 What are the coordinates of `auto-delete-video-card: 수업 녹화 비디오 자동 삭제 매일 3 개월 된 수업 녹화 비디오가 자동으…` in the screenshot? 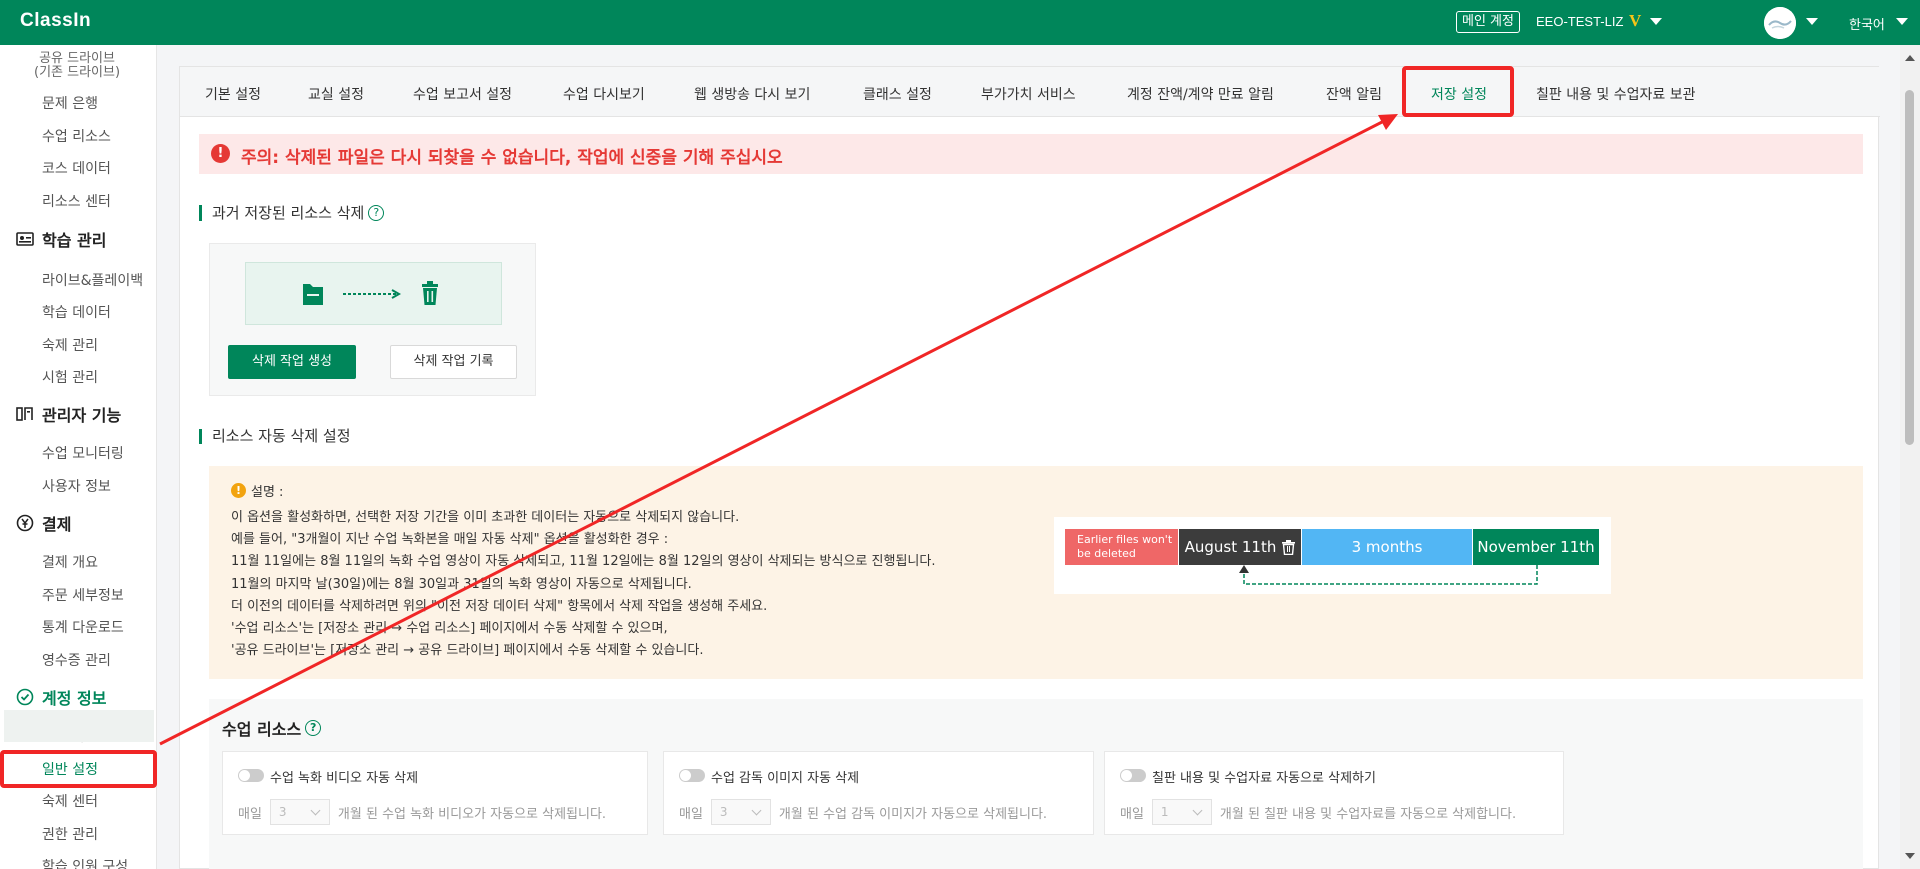 It's located at (435, 793).